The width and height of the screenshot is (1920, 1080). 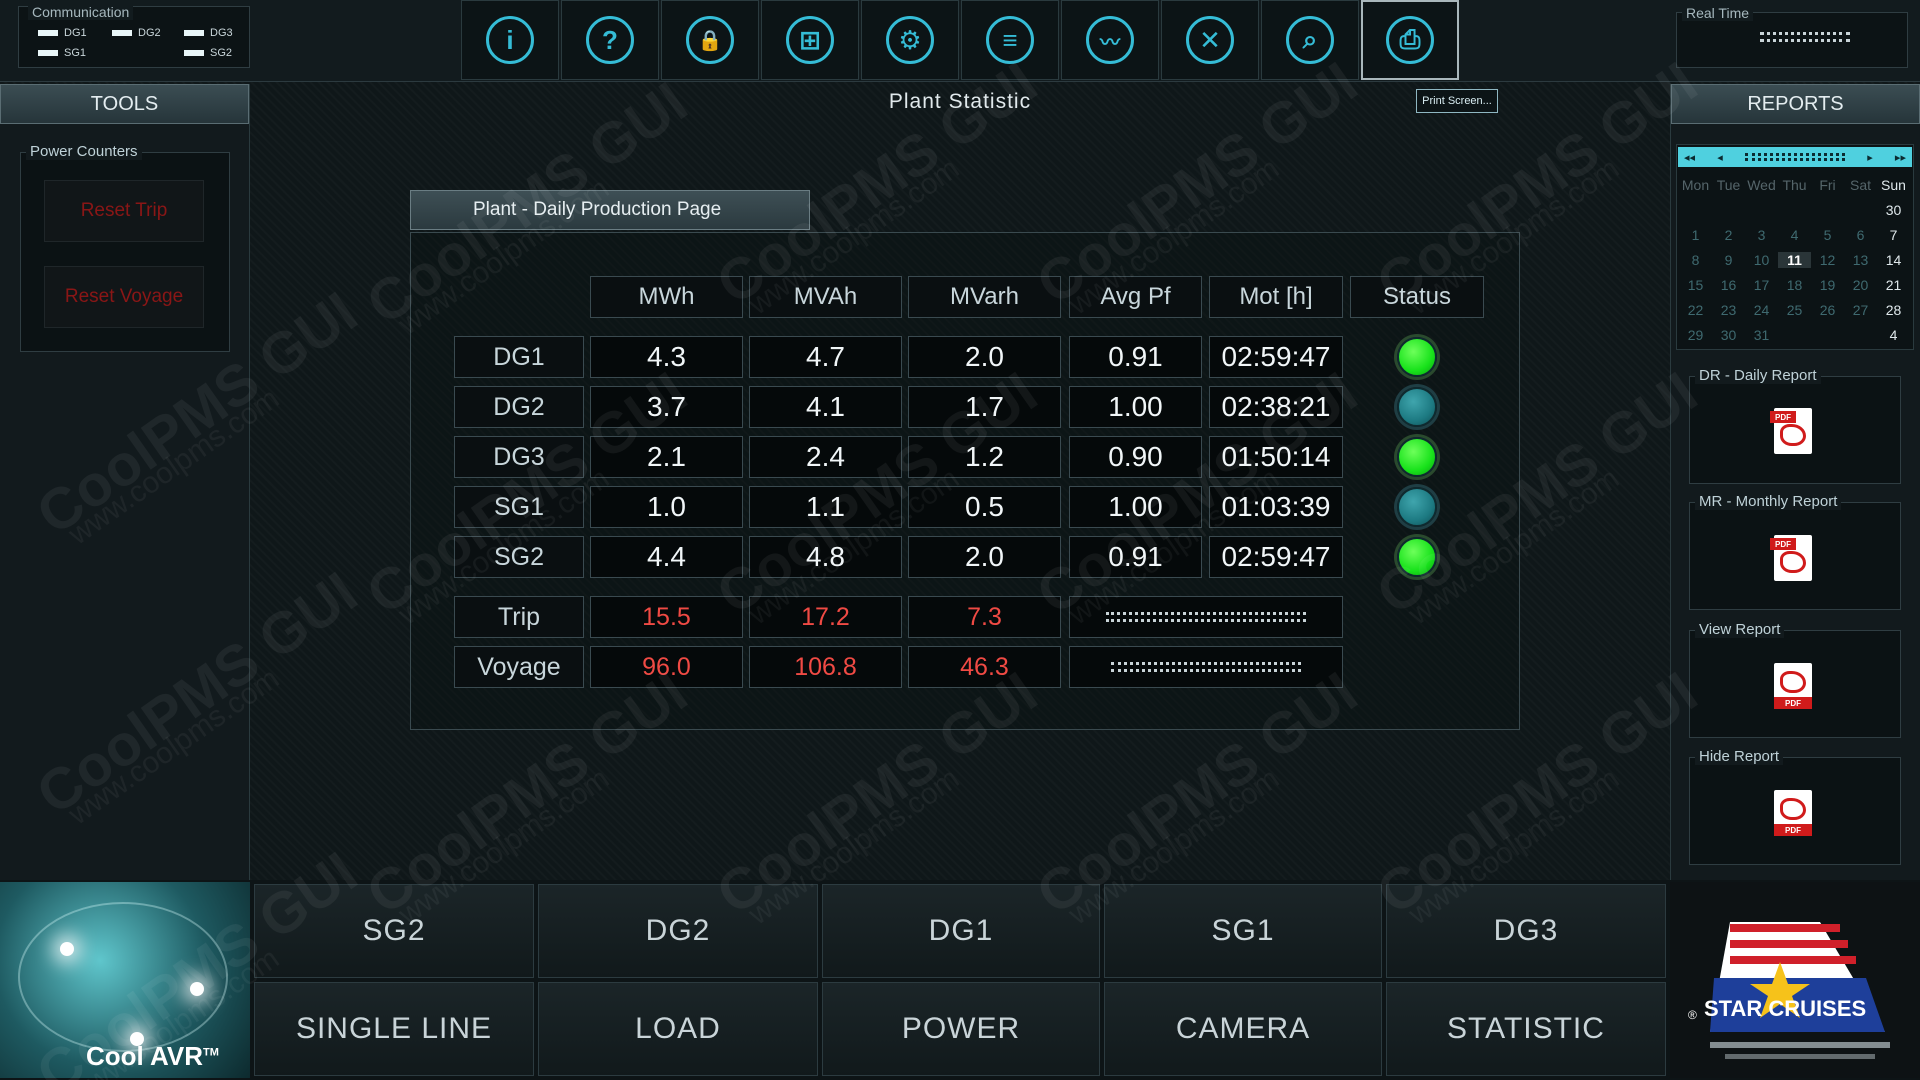 I want to click on reset-voyage-button: Reset Voyage, so click(x=124, y=297).